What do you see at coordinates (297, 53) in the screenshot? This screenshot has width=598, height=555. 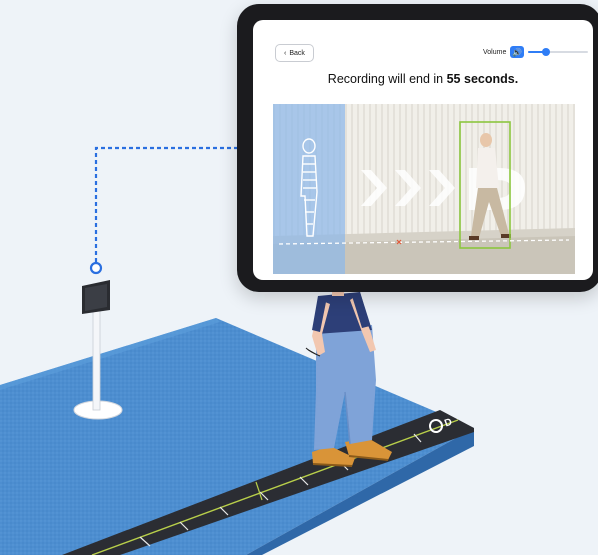 I see `back-button-label: Back` at bounding box center [297, 53].